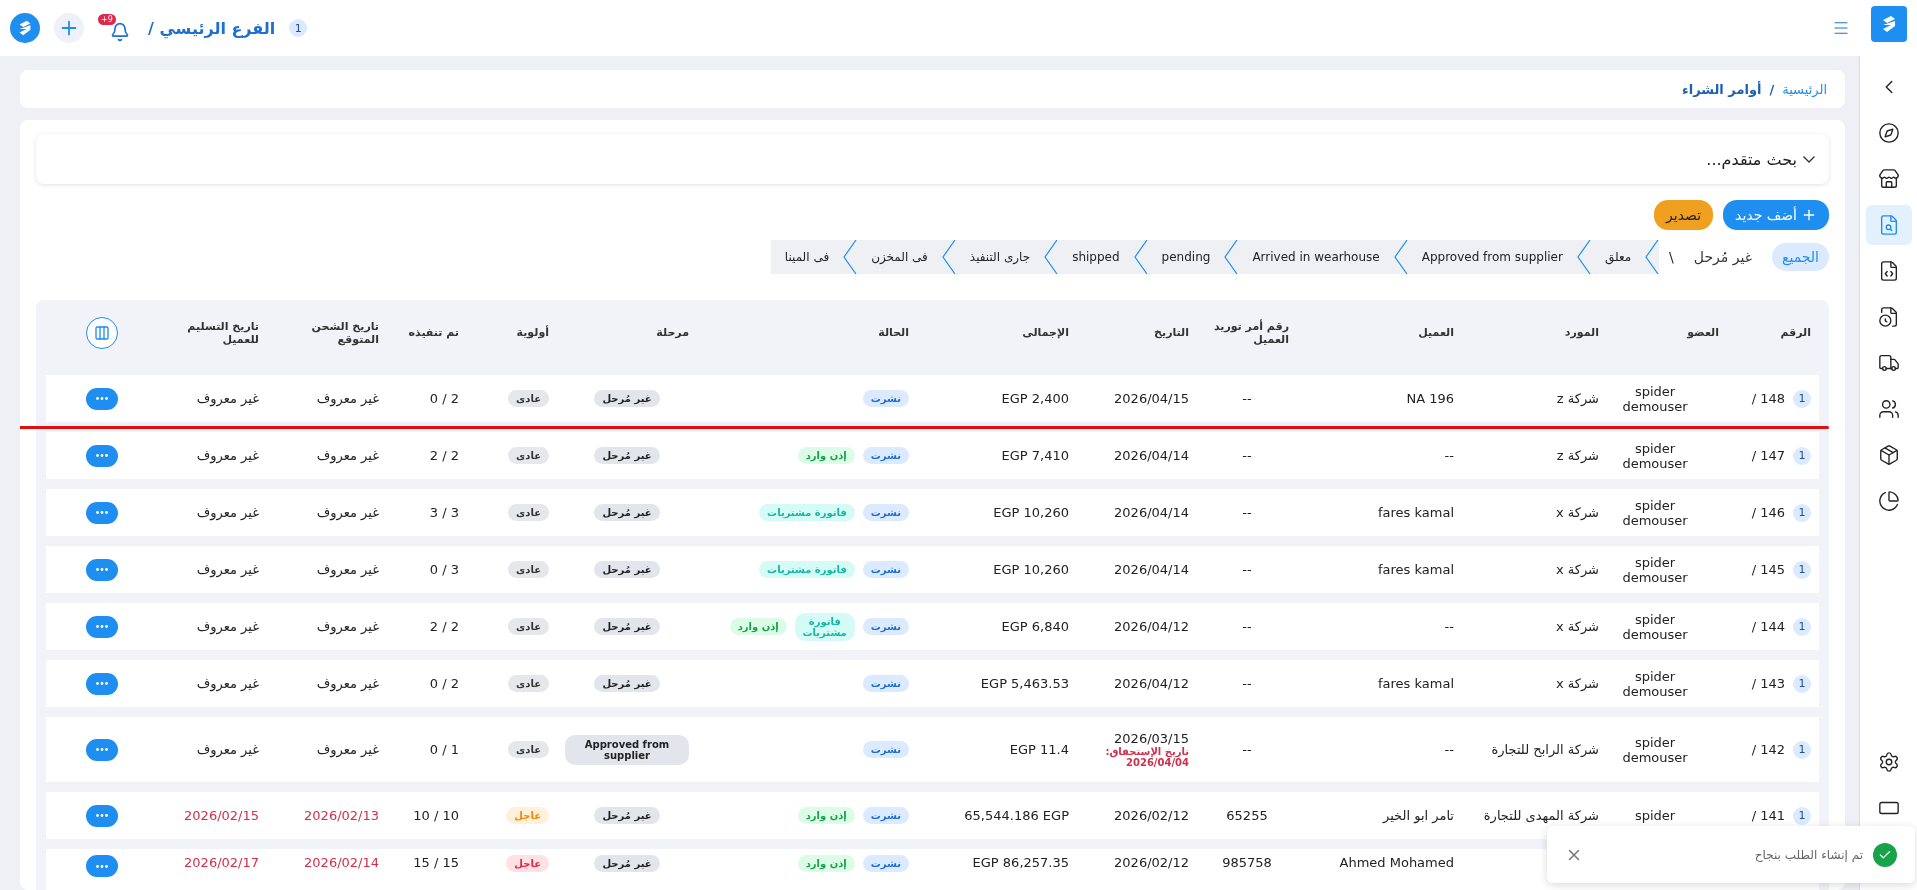 The image size is (1917, 890). Describe the element at coordinates (1035, 398) in the screenshot. I see `table-cell-text: EGP 2,400` at that location.